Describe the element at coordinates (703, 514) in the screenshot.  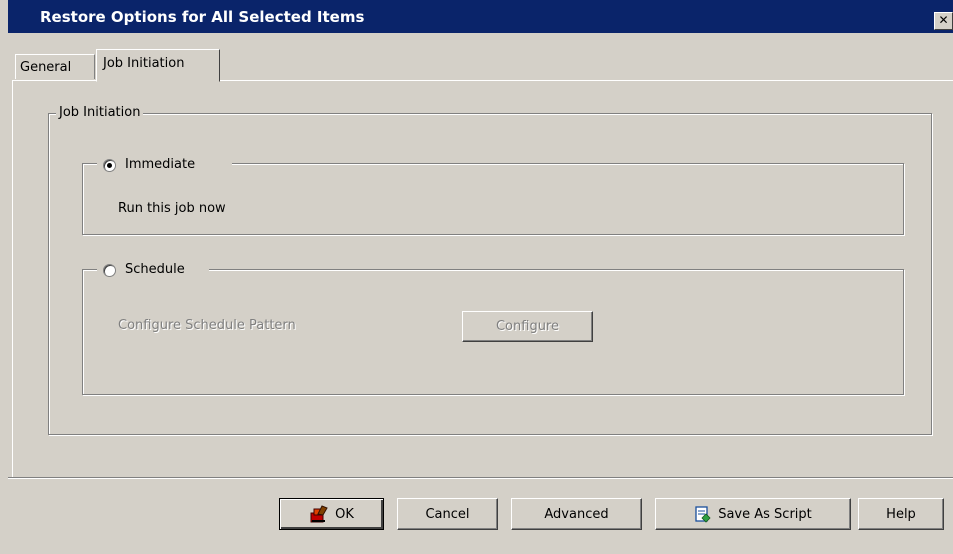
I see `script-icon` at that location.